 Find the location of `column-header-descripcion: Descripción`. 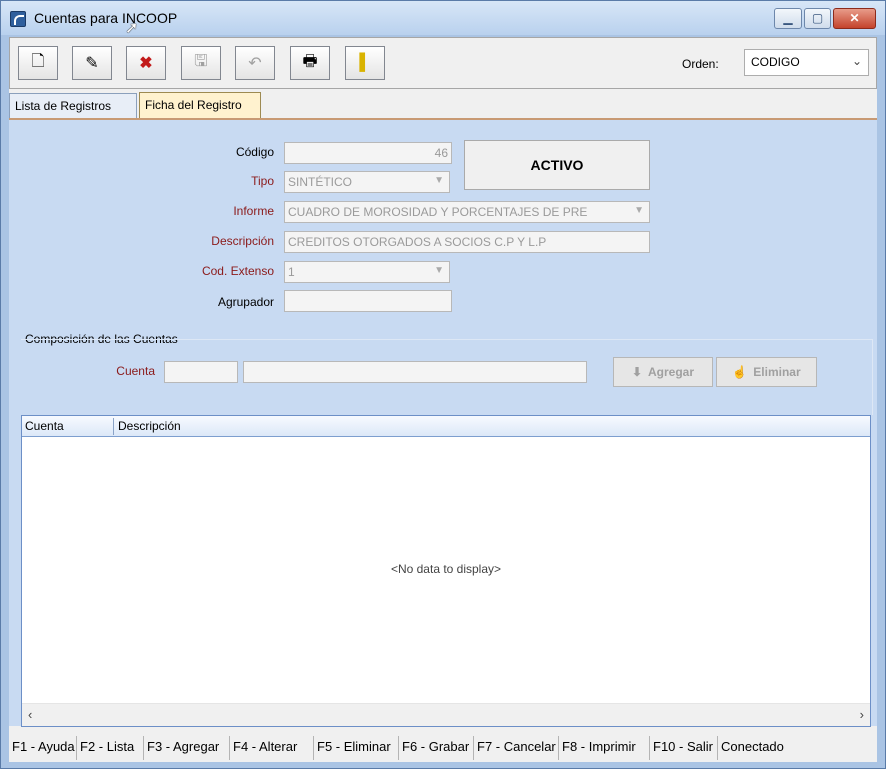

column-header-descripcion: Descripción is located at coordinates (149, 426).